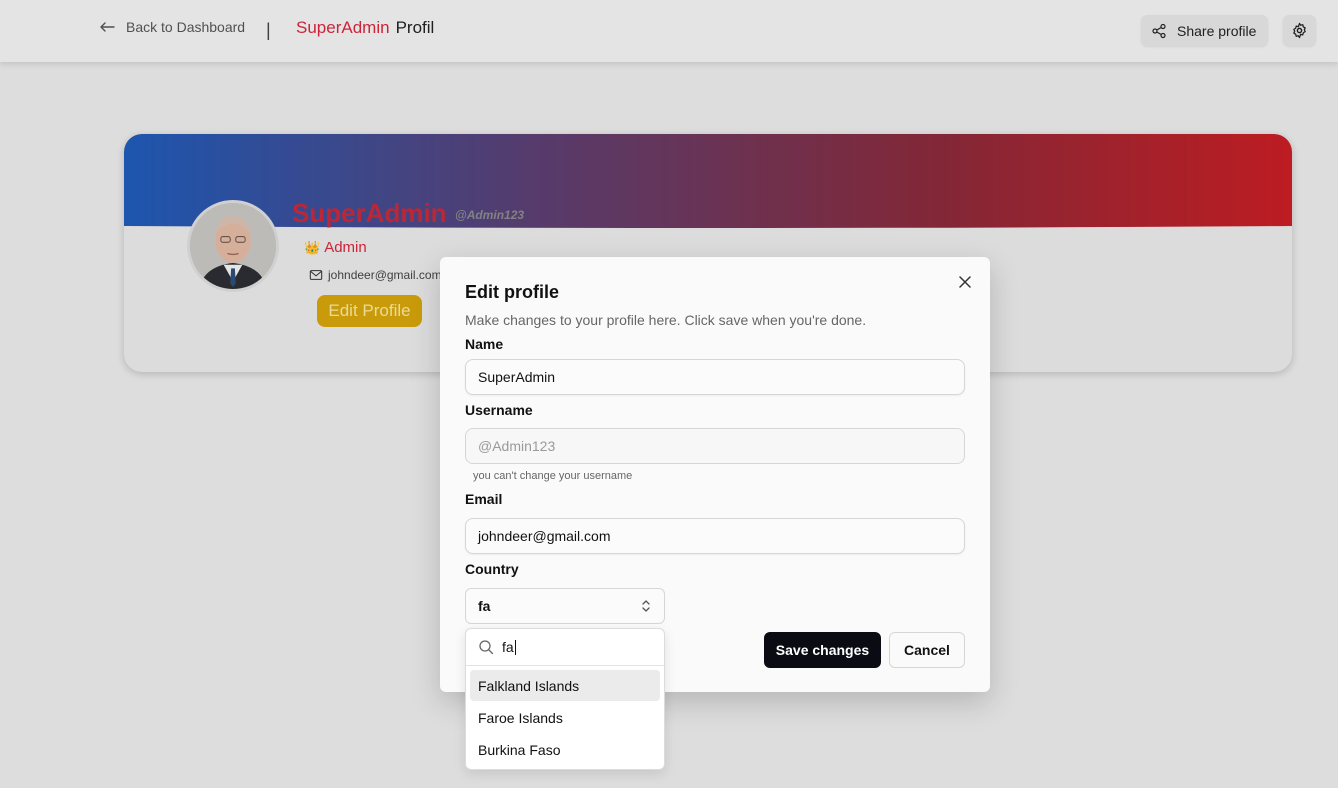 Image resolution: width=1338 pixels, height=788 pixels. What do you see at coordinates (565, 749) in the screenshot?
I see `country-option: Burkina Faso` at bounding box center [565, 749].